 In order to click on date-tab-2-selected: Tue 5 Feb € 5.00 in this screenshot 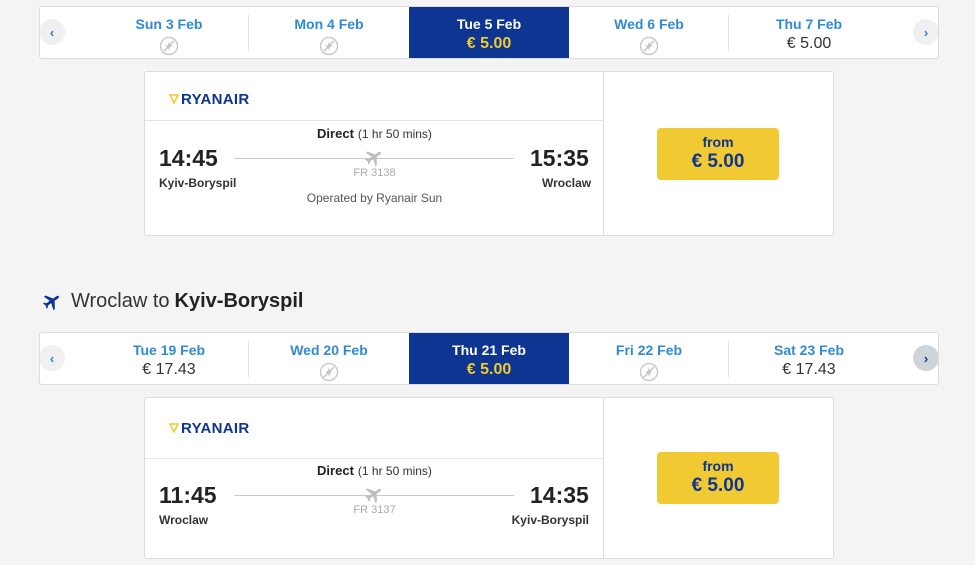, I will do `click(489, 32)`.